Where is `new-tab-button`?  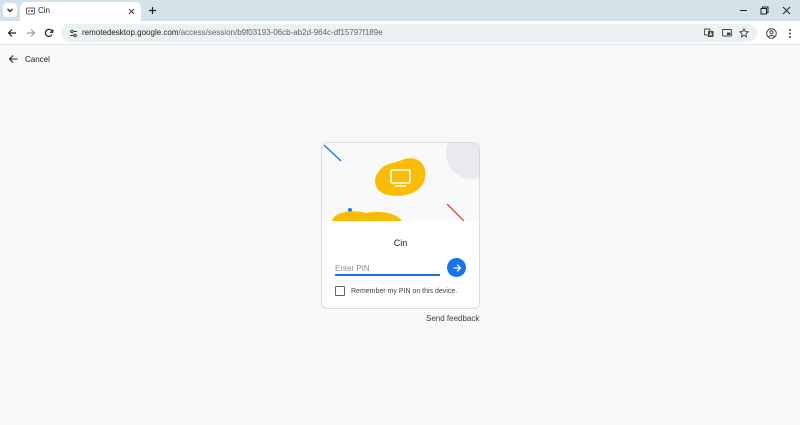
new-tab-button is located at coordinates (152, 10).